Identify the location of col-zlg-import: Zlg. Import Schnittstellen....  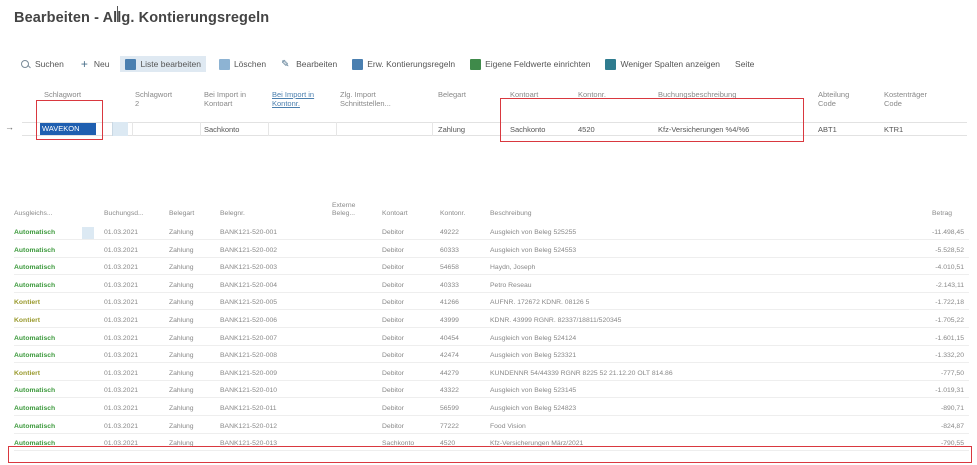
(369, 99).